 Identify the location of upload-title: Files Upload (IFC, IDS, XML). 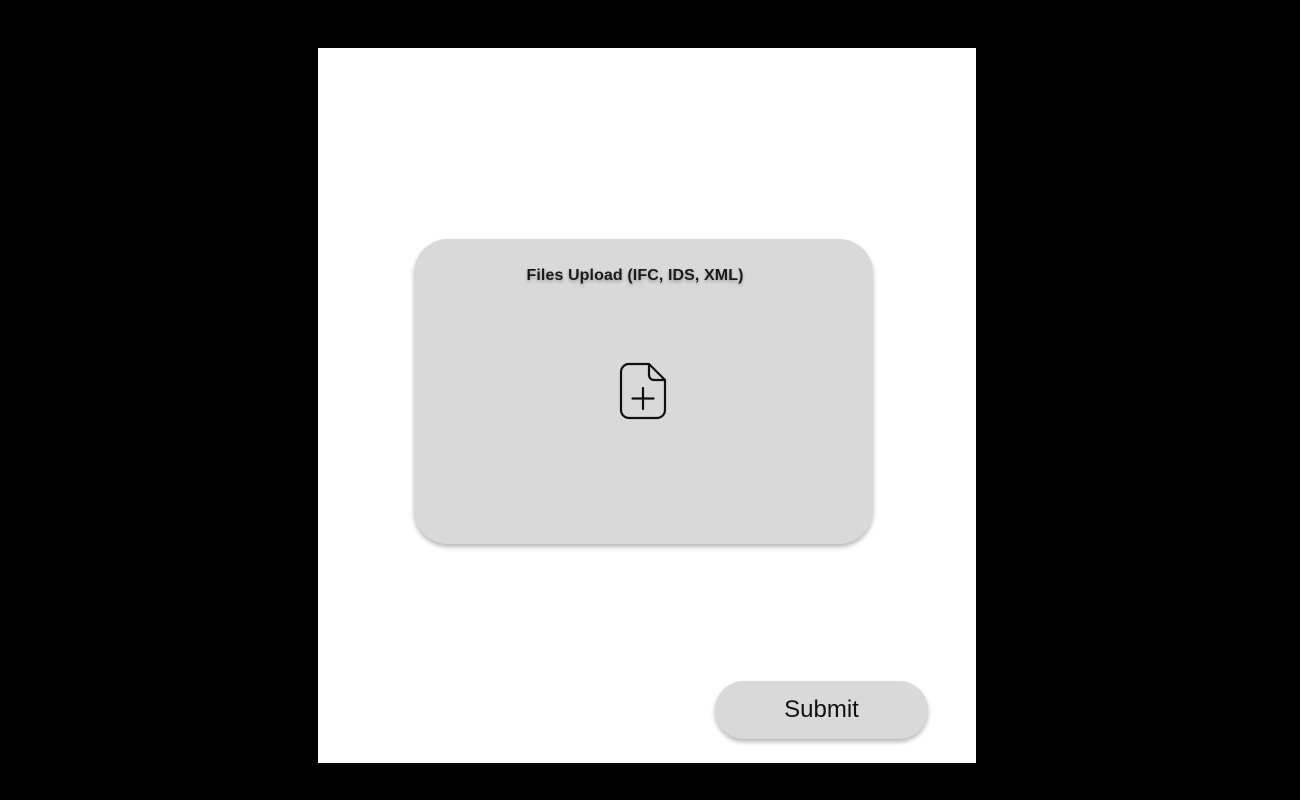
(635, 275).